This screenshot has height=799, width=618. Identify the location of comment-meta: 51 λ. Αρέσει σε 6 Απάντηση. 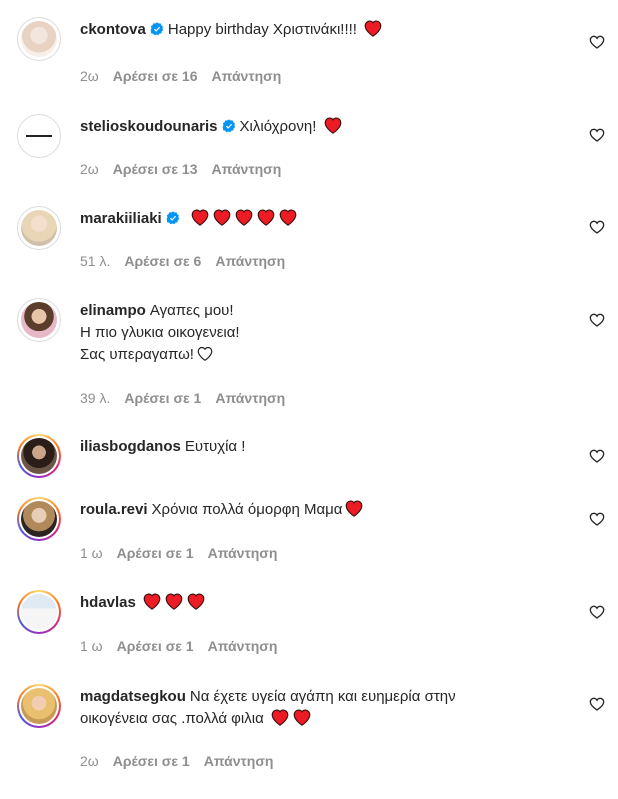
(189, 261).